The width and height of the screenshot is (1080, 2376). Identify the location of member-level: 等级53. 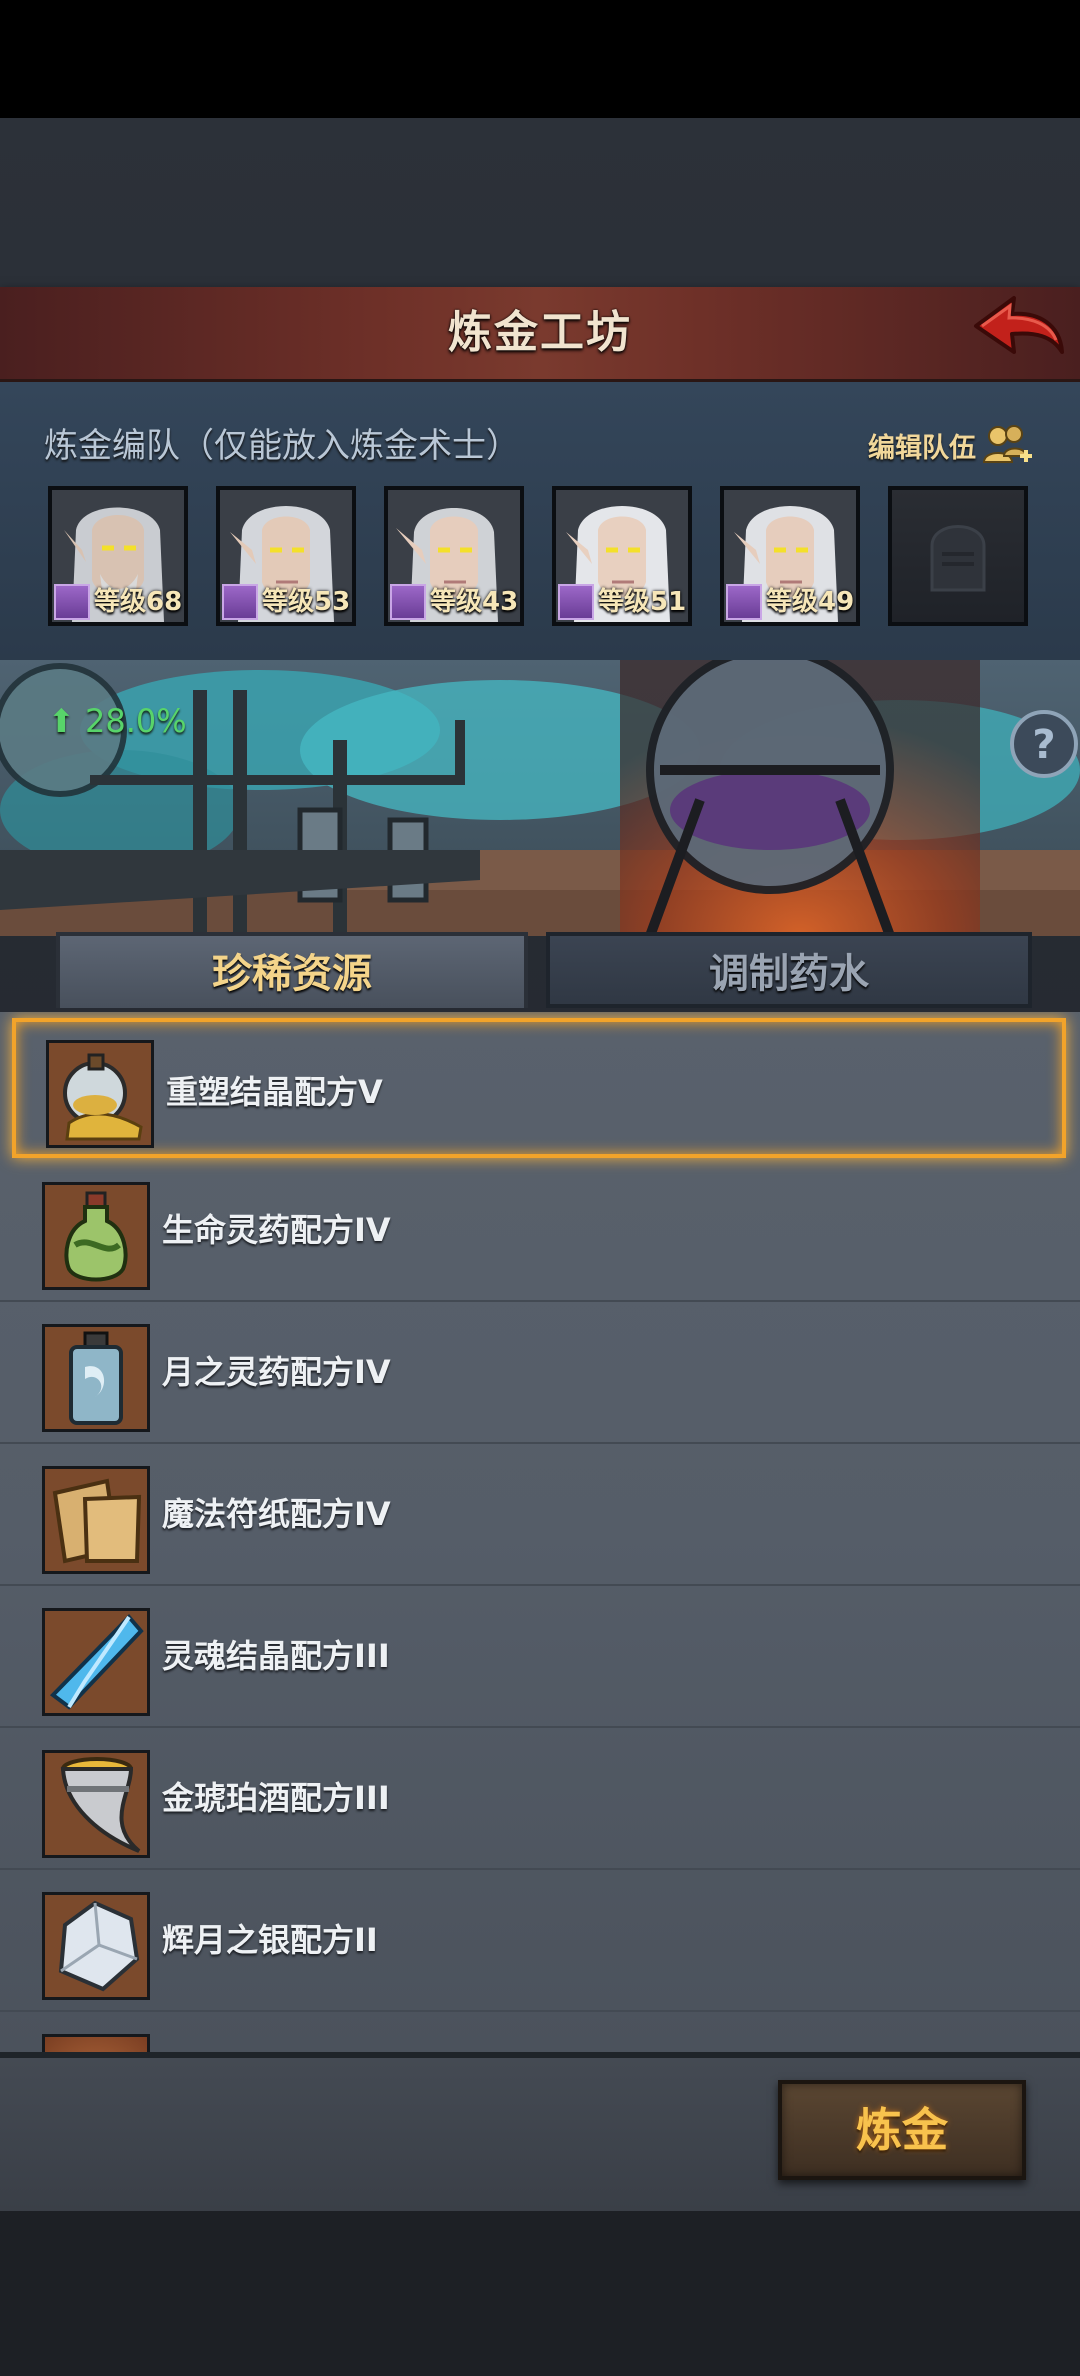
(306, 602).